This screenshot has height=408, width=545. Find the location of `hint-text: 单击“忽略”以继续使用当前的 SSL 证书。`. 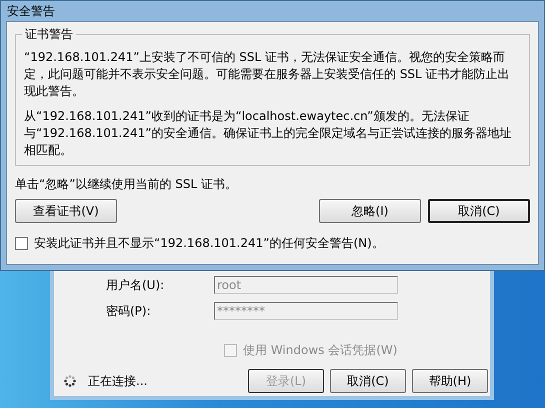

hint-text: 单击“忽略”以继续使用当前的 SSL 证书。 is located at coordinates (126, 184).